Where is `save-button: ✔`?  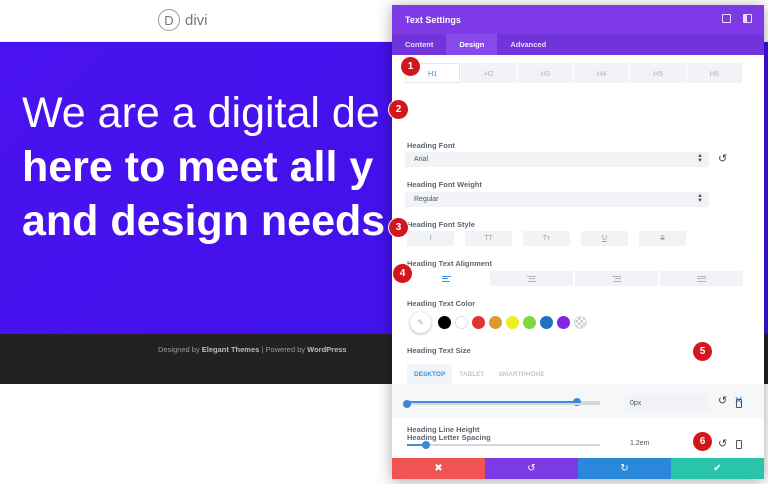 save-button: ✔ is located at coordinates (717, 468).